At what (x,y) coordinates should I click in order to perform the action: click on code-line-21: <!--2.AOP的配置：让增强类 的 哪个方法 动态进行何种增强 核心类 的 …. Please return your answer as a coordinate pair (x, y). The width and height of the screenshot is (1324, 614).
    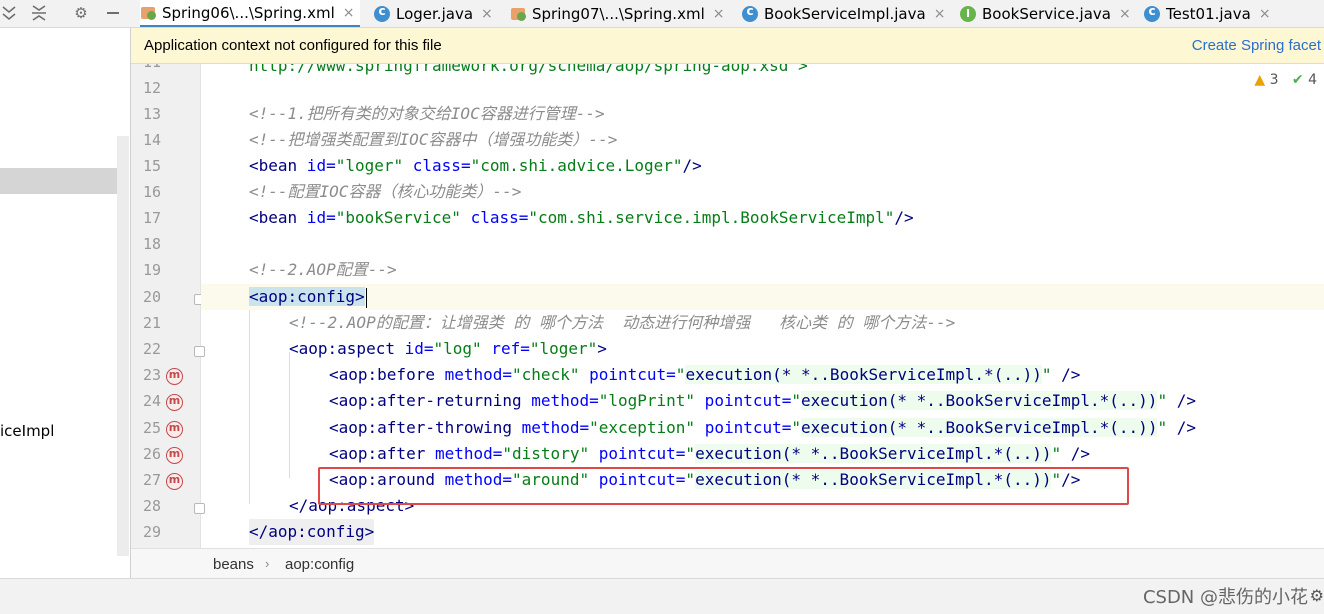
    Looking at the image, I should click on (762, 323).